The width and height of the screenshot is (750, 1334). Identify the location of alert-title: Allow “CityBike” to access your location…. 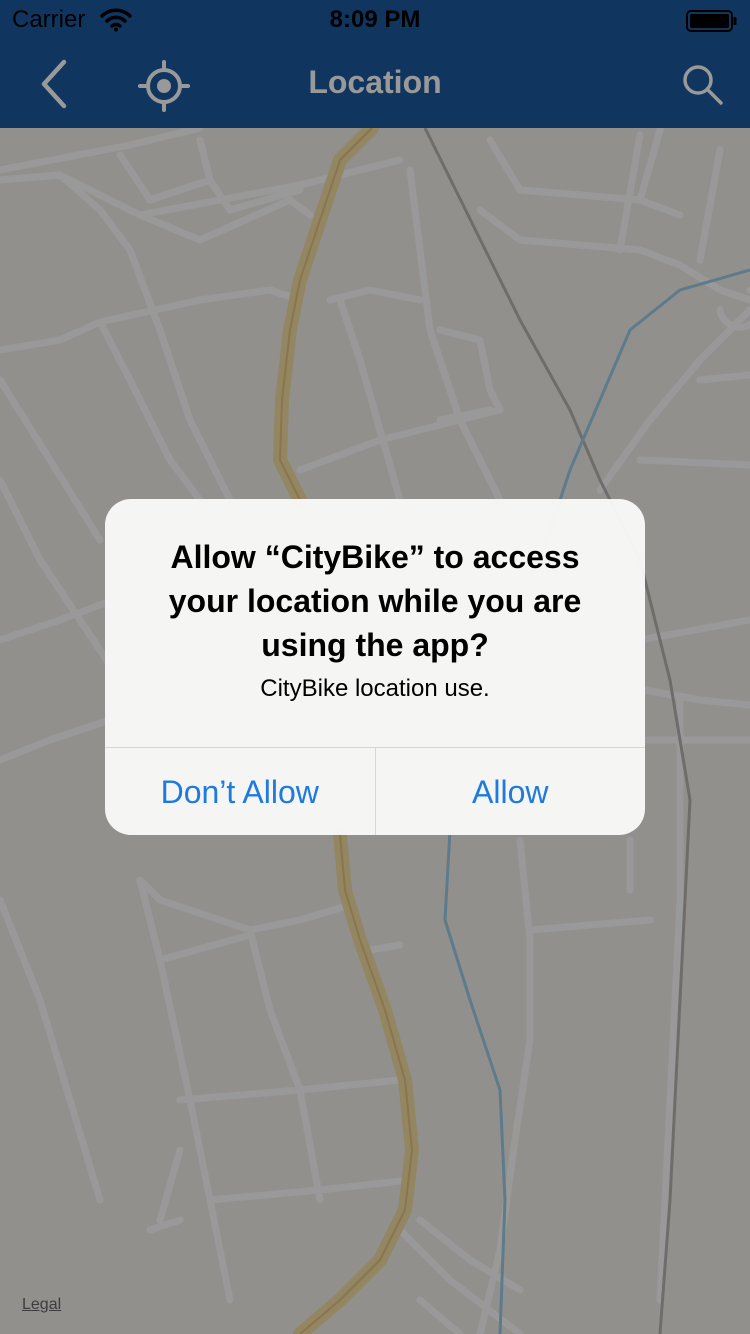
(375, 601).